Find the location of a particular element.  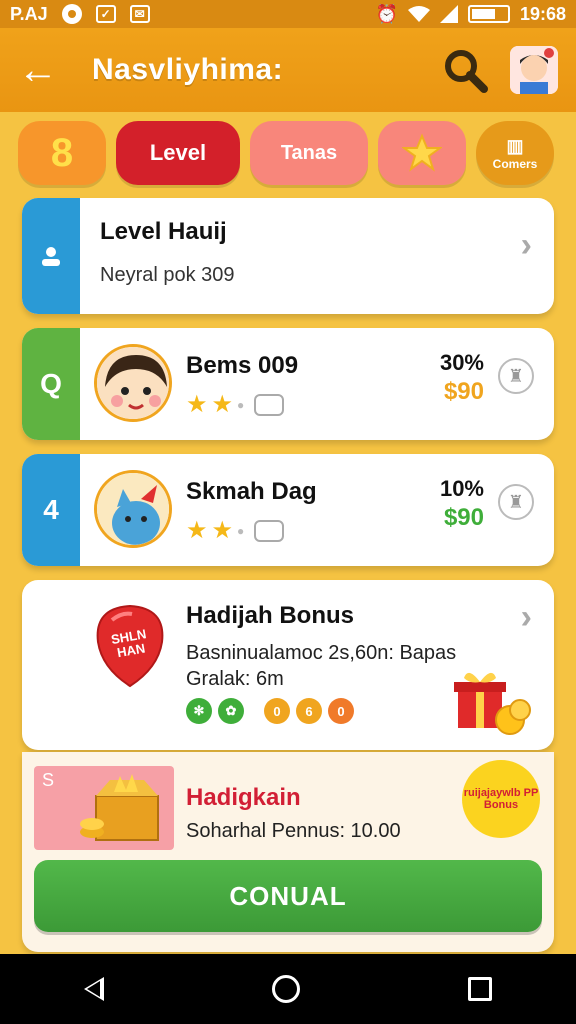

gift-icon is located at coordinates (493, 701).